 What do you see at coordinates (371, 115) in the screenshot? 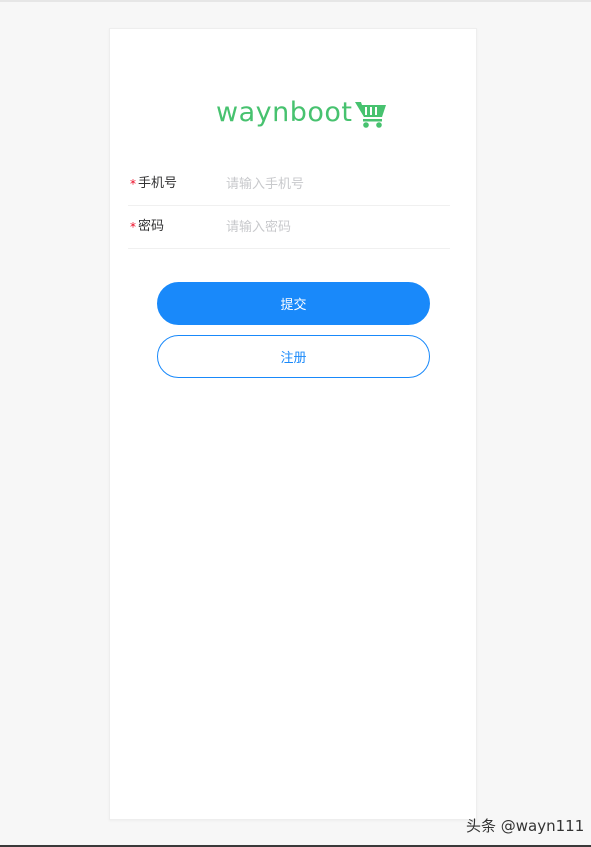
I see `shopping-cart-icon` at bounding box center [371, 115].